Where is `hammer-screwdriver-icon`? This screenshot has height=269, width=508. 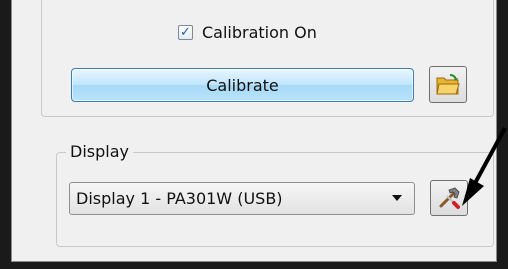
hammer-screwdriver-icon is located at coordinates (449, 198).